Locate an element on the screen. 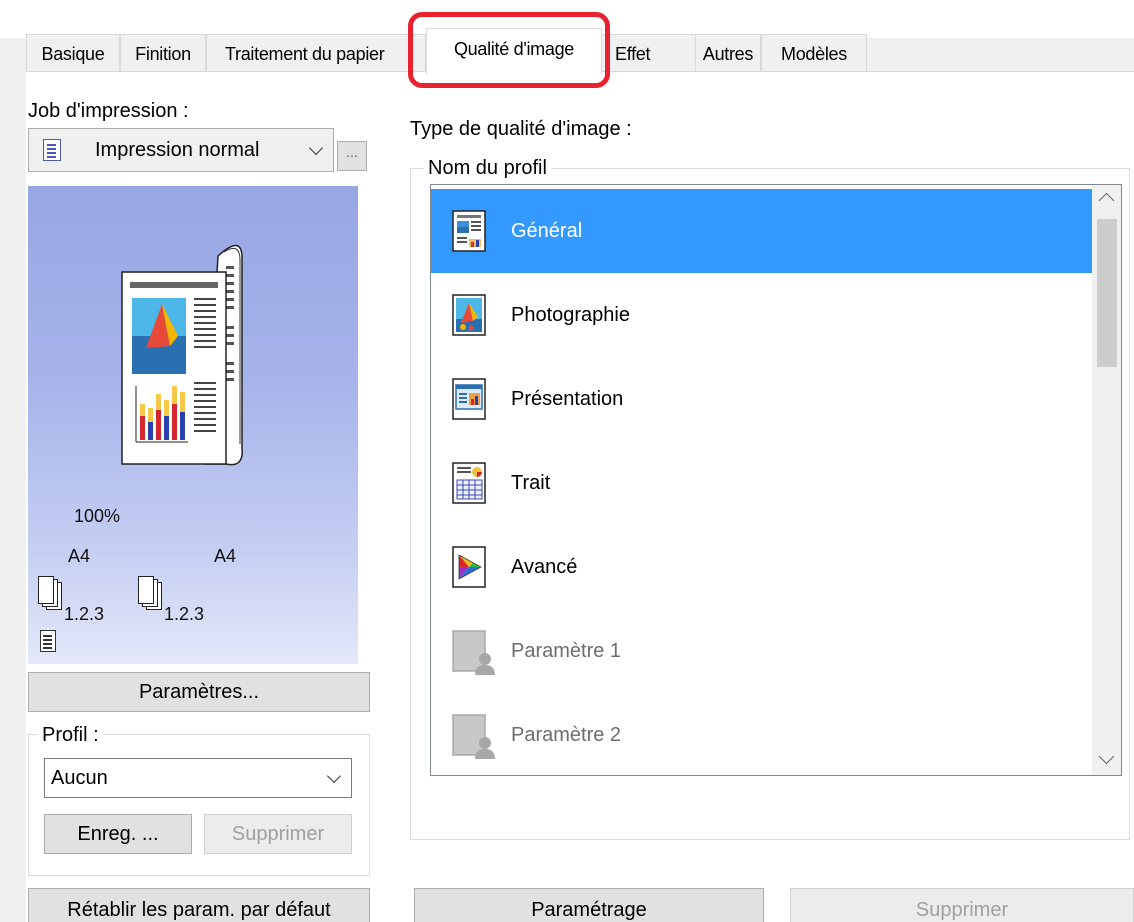 The width and height of the screenshot is (1134, 922). booklet-preview-illustration is located at coordinates (182, 355).